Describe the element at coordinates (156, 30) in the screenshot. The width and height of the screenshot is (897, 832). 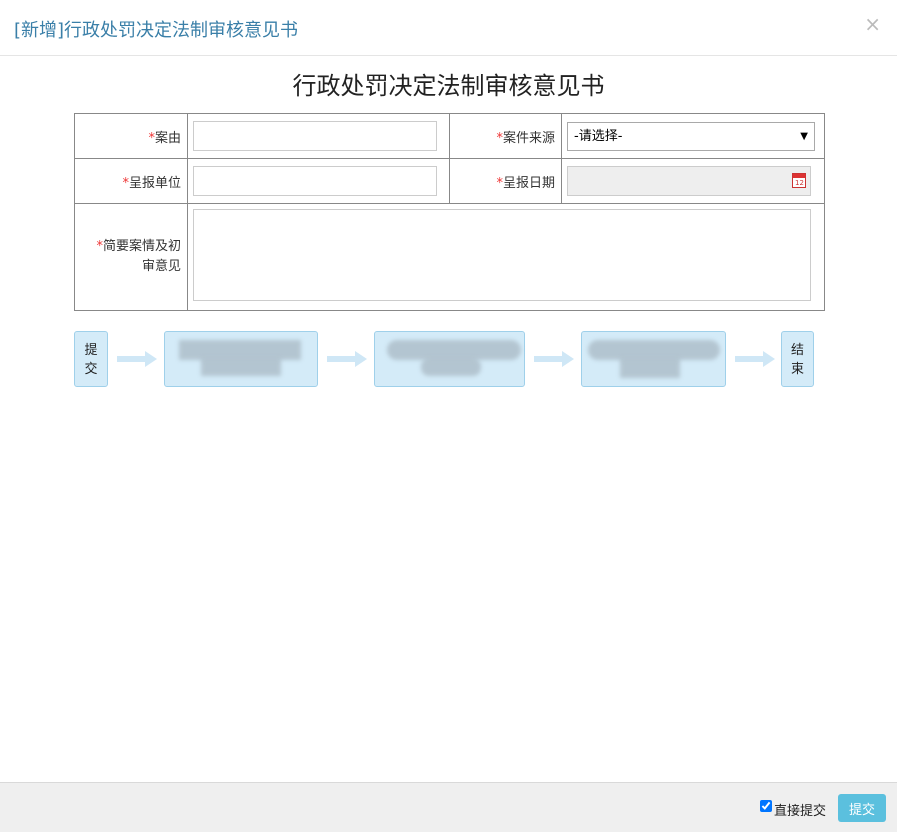
I see `modal-title: [新增]行政处罚决定法制审核意见书` at that location.